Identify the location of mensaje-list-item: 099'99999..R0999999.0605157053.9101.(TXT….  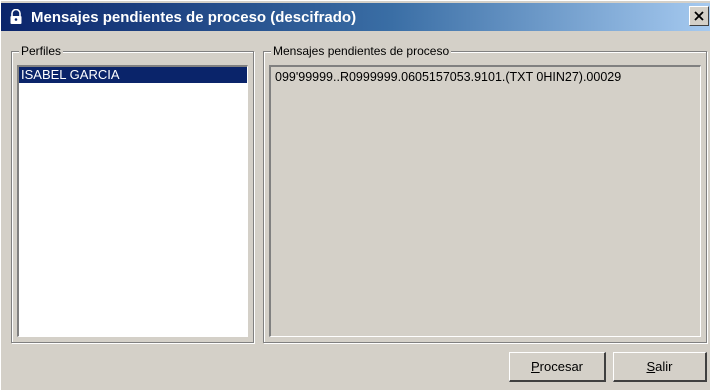
(485, 76).